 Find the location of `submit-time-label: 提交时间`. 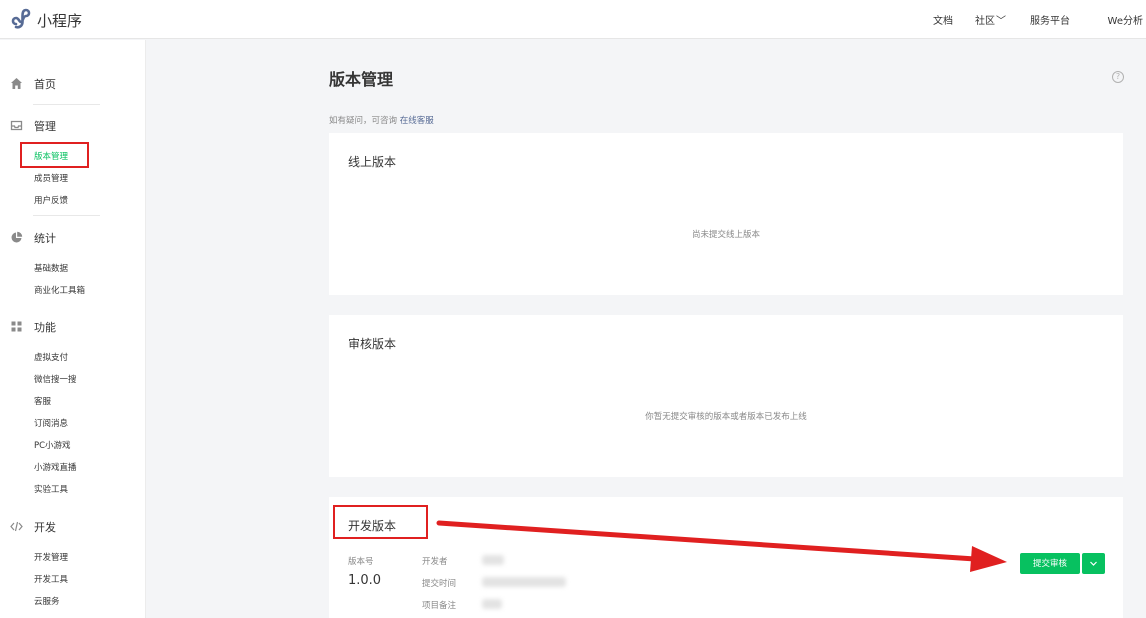

submit-time-label: 提交时间 is located at coordinates (439, 584).